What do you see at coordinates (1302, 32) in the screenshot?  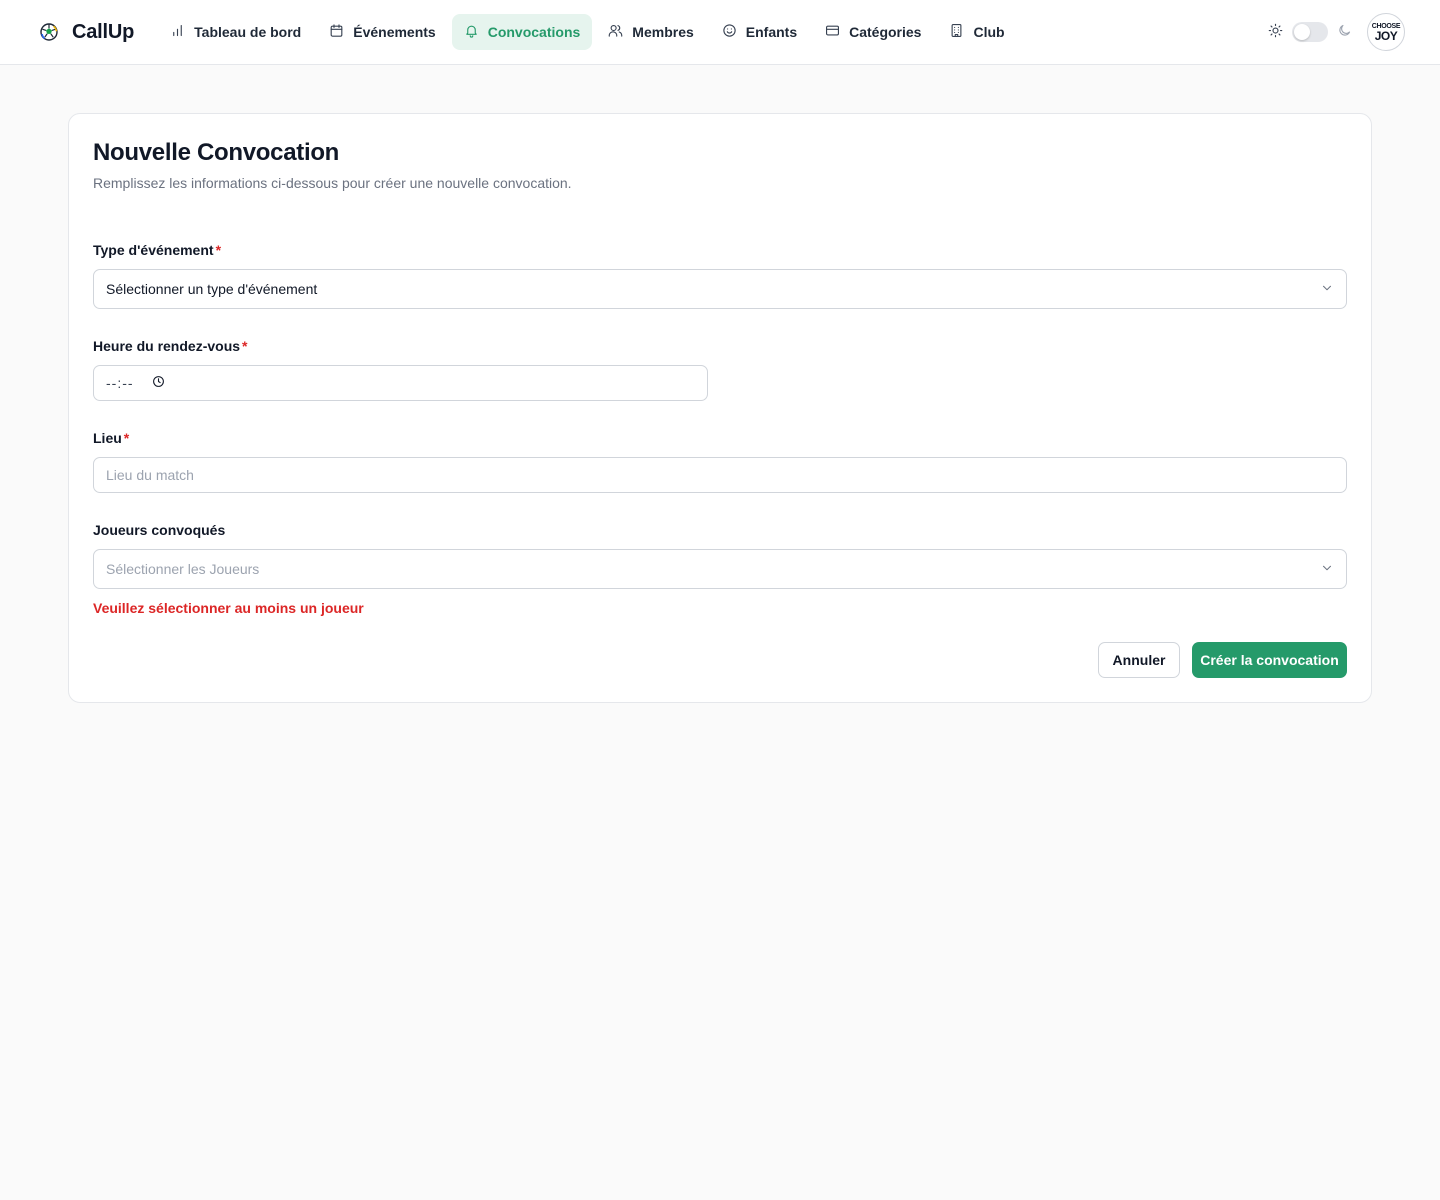 I see `theme-toggle-knob` at bounding box center [1302, 32].